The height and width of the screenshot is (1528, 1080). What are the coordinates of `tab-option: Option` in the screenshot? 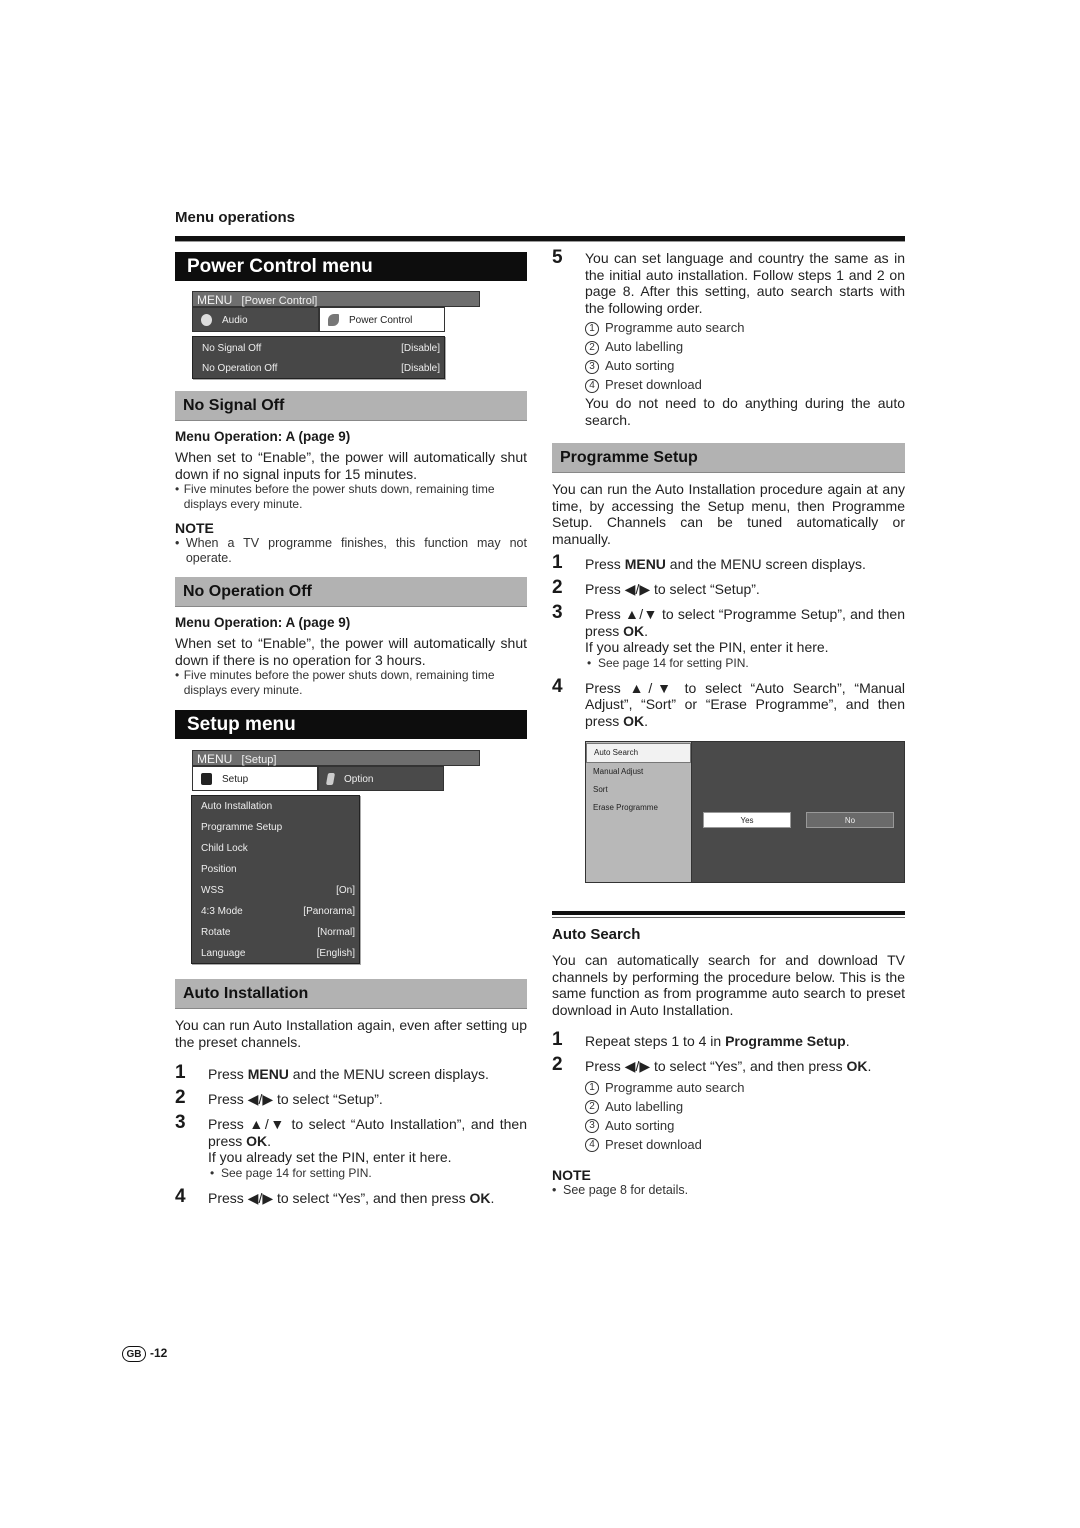 It's located at (381, 778).